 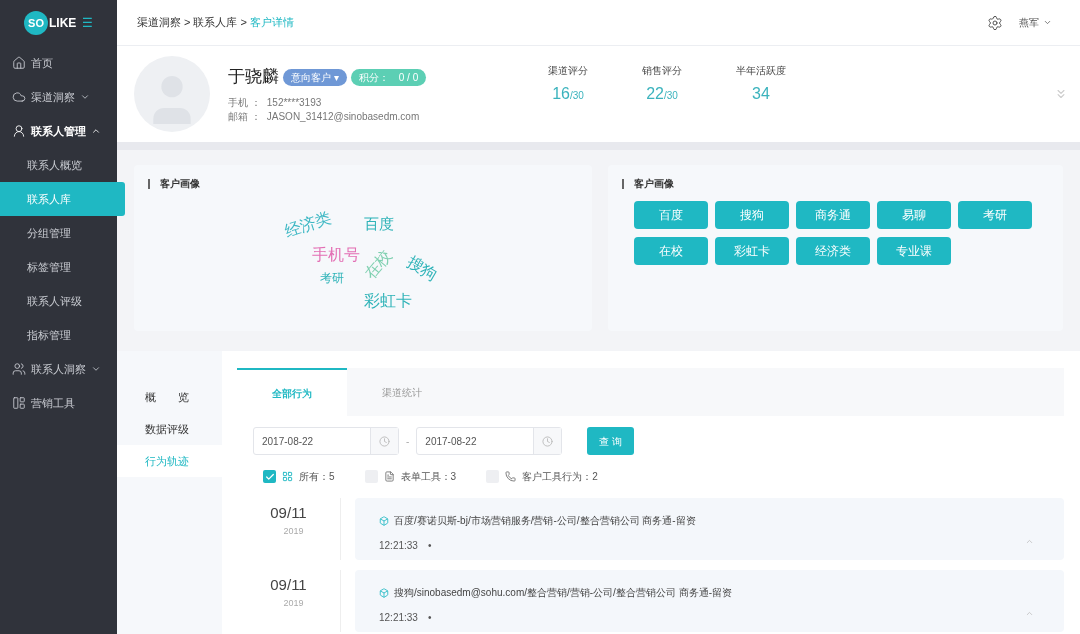 What do you see at coordinates (378, 265) in the screenshot?
I see `cloud-word: 在校` at bounding box center [378, 265].